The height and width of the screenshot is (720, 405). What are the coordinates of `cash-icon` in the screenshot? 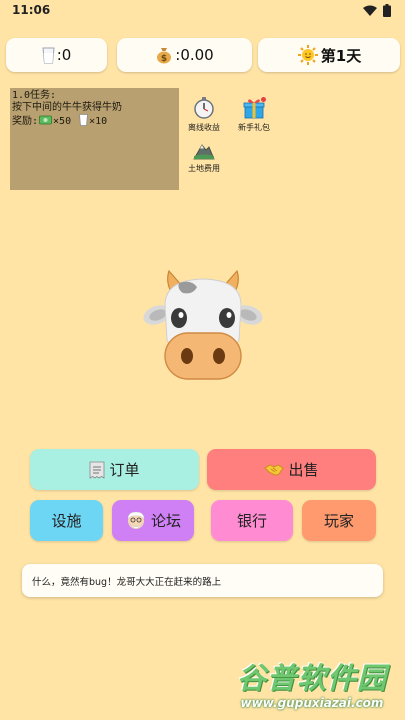 It's located at (45, 122).